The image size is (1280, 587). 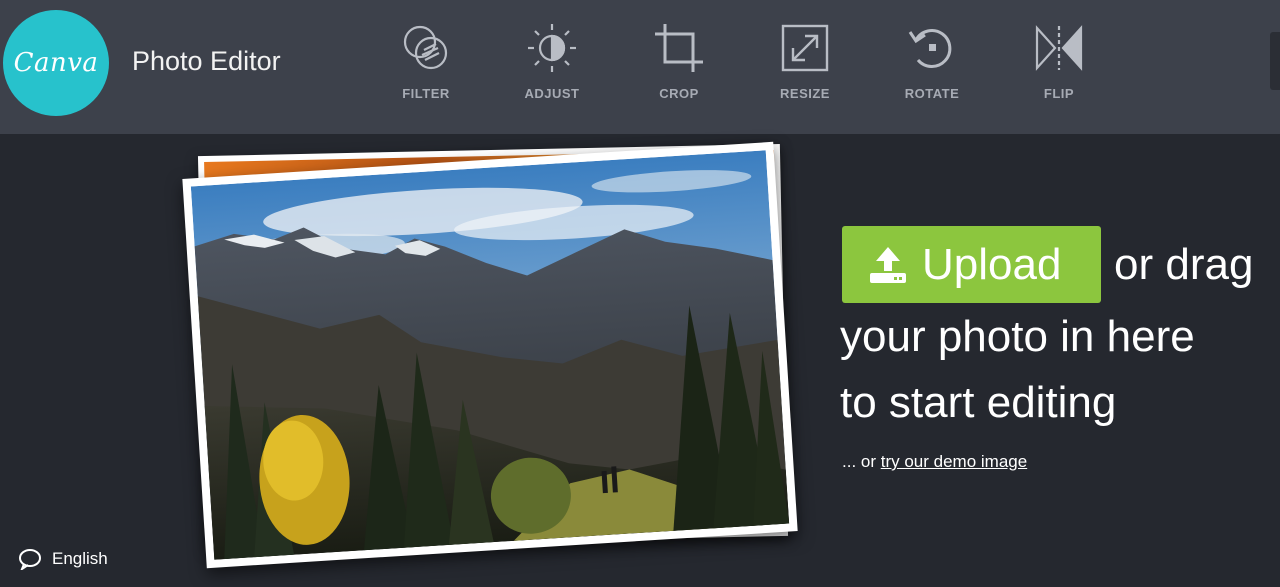 I want to click on app-title: Photo Editor, so click(x=206, y=61).